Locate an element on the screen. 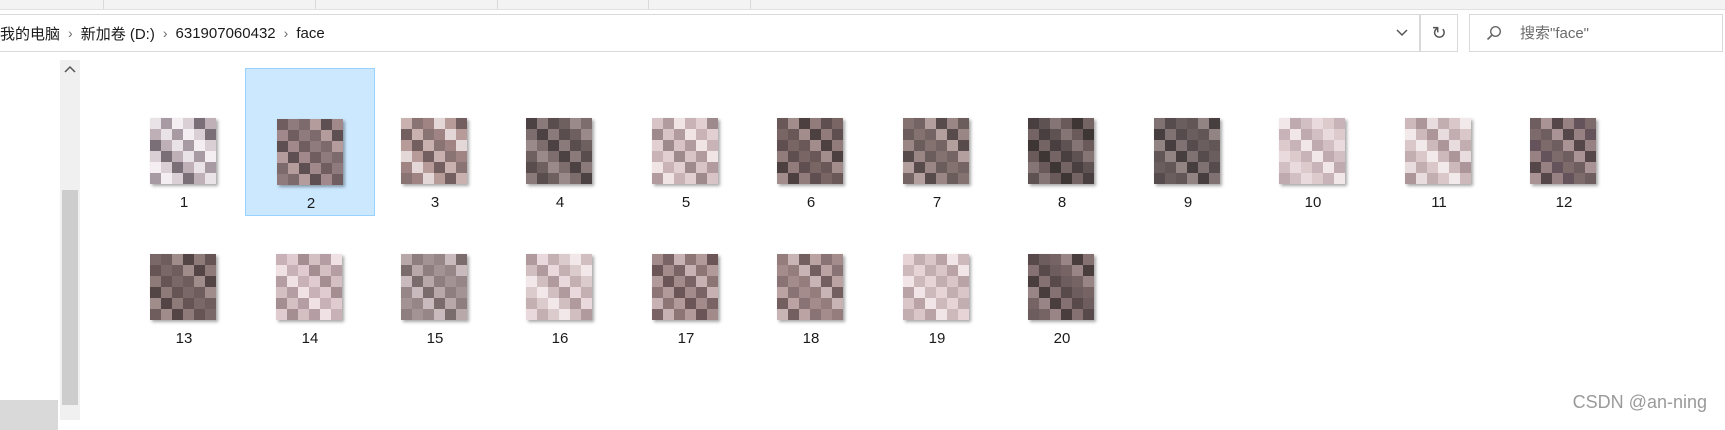 The width and height of the screenshot is (1725, 430). file-item: 14 is located at coordinates (310, 278).